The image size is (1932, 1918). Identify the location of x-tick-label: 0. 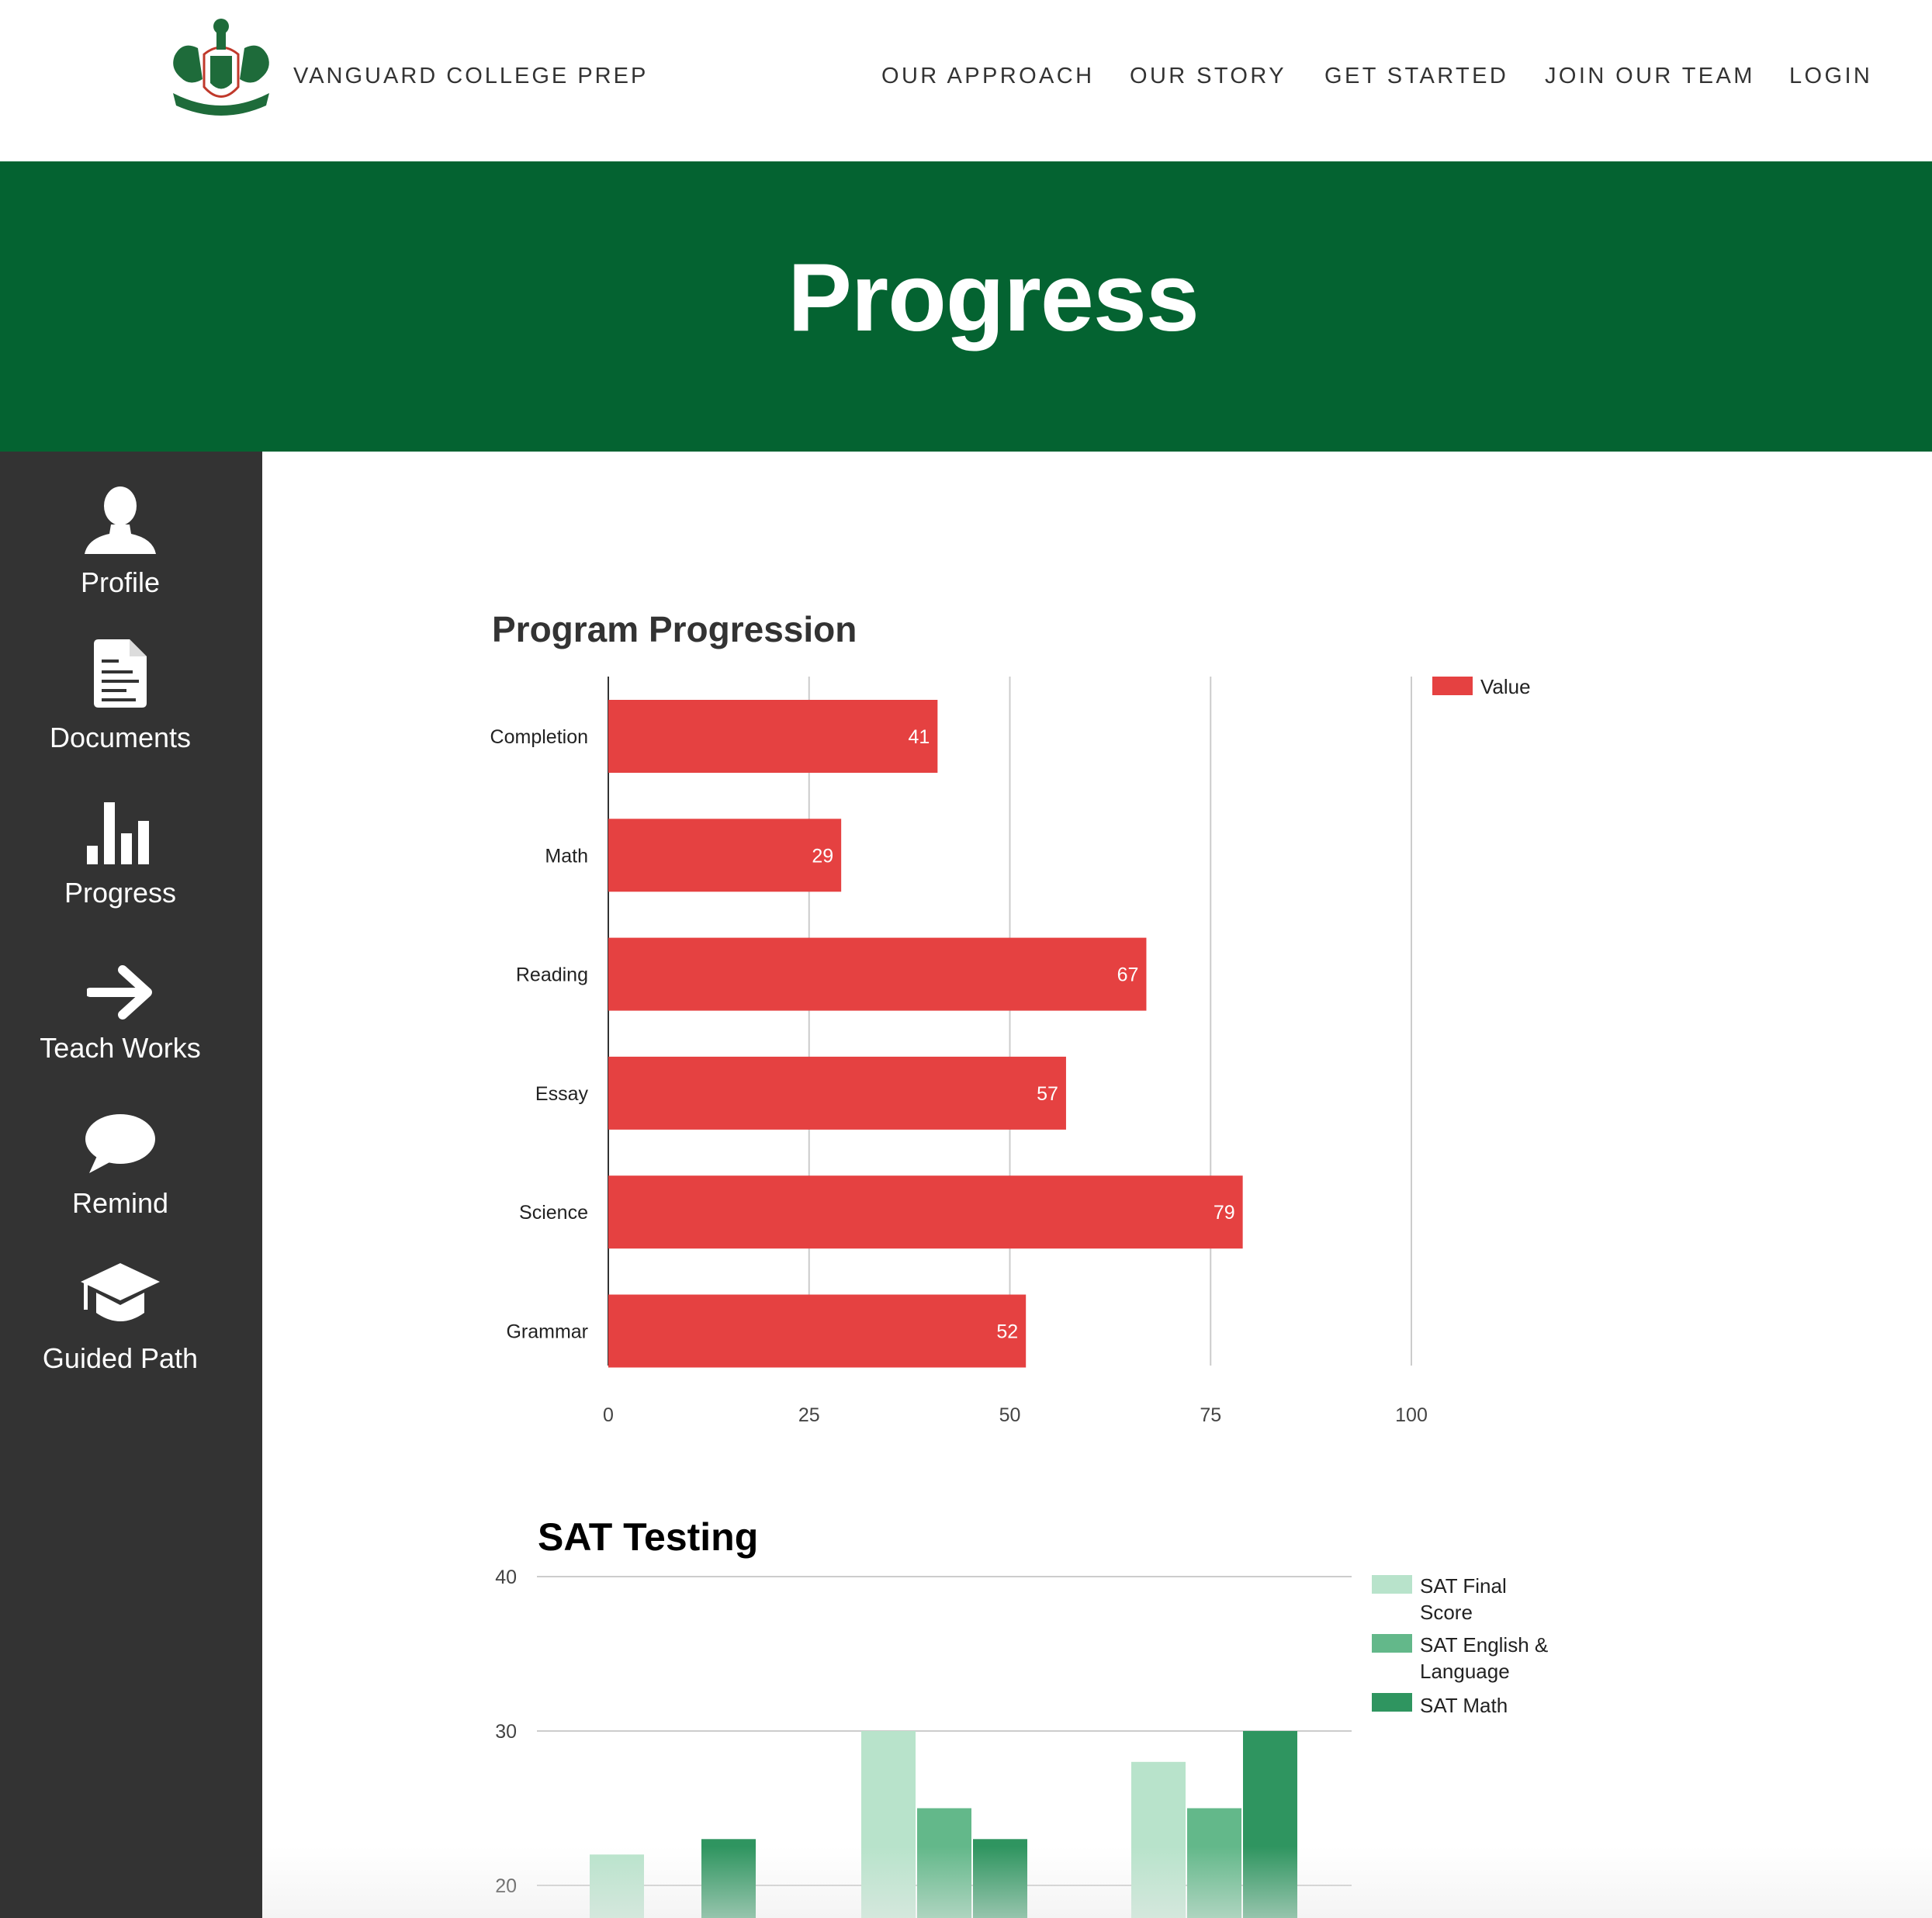
(608, 1415).